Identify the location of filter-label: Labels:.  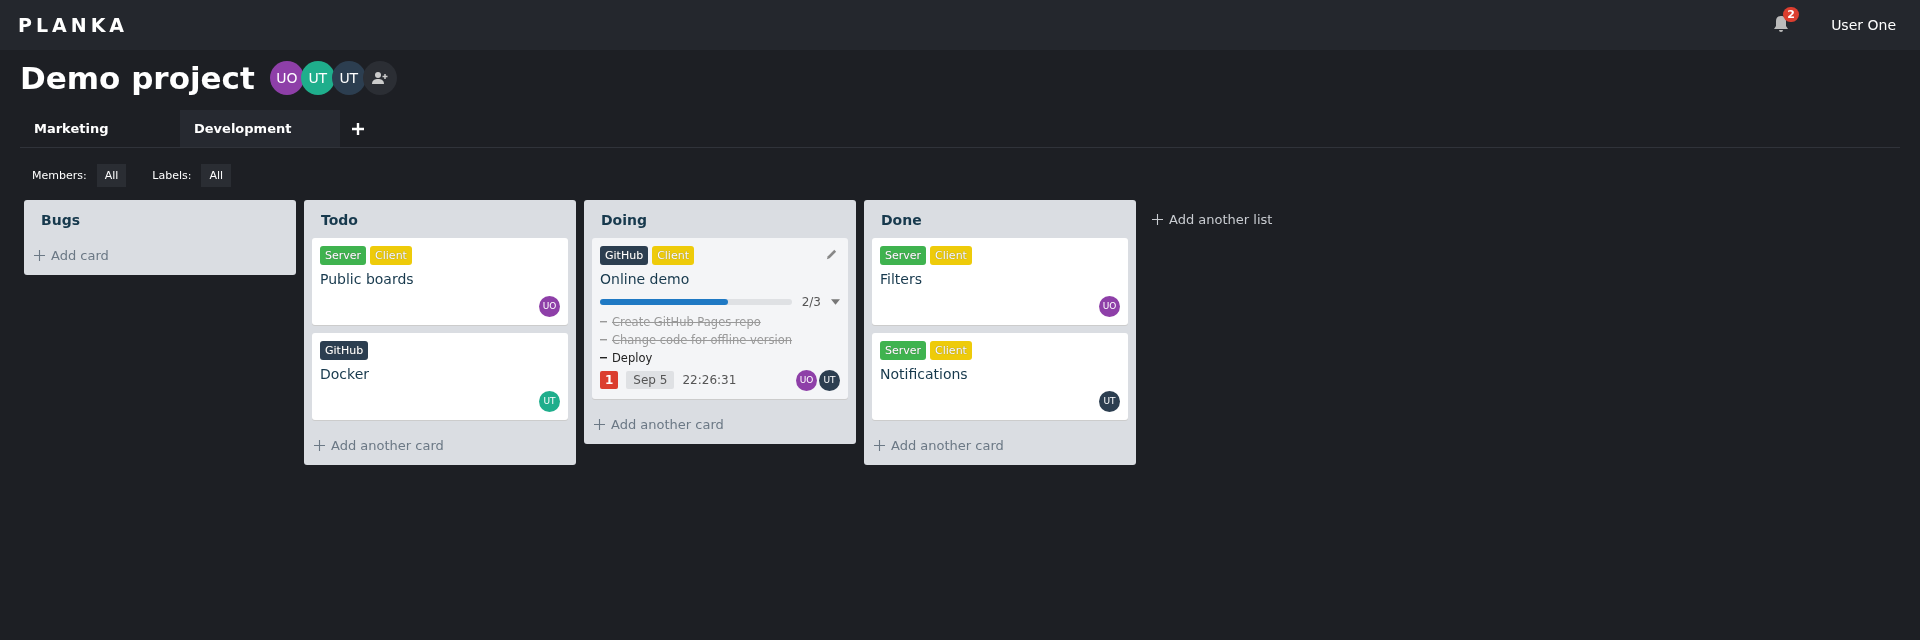
(172, 175).